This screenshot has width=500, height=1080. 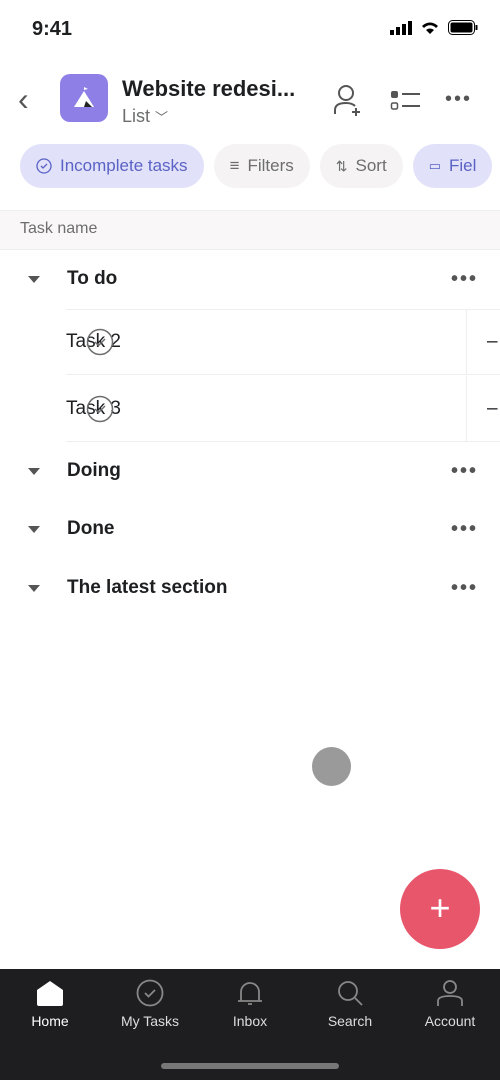 I want to click on section-name: The latest section, so click(x=147, y=587).